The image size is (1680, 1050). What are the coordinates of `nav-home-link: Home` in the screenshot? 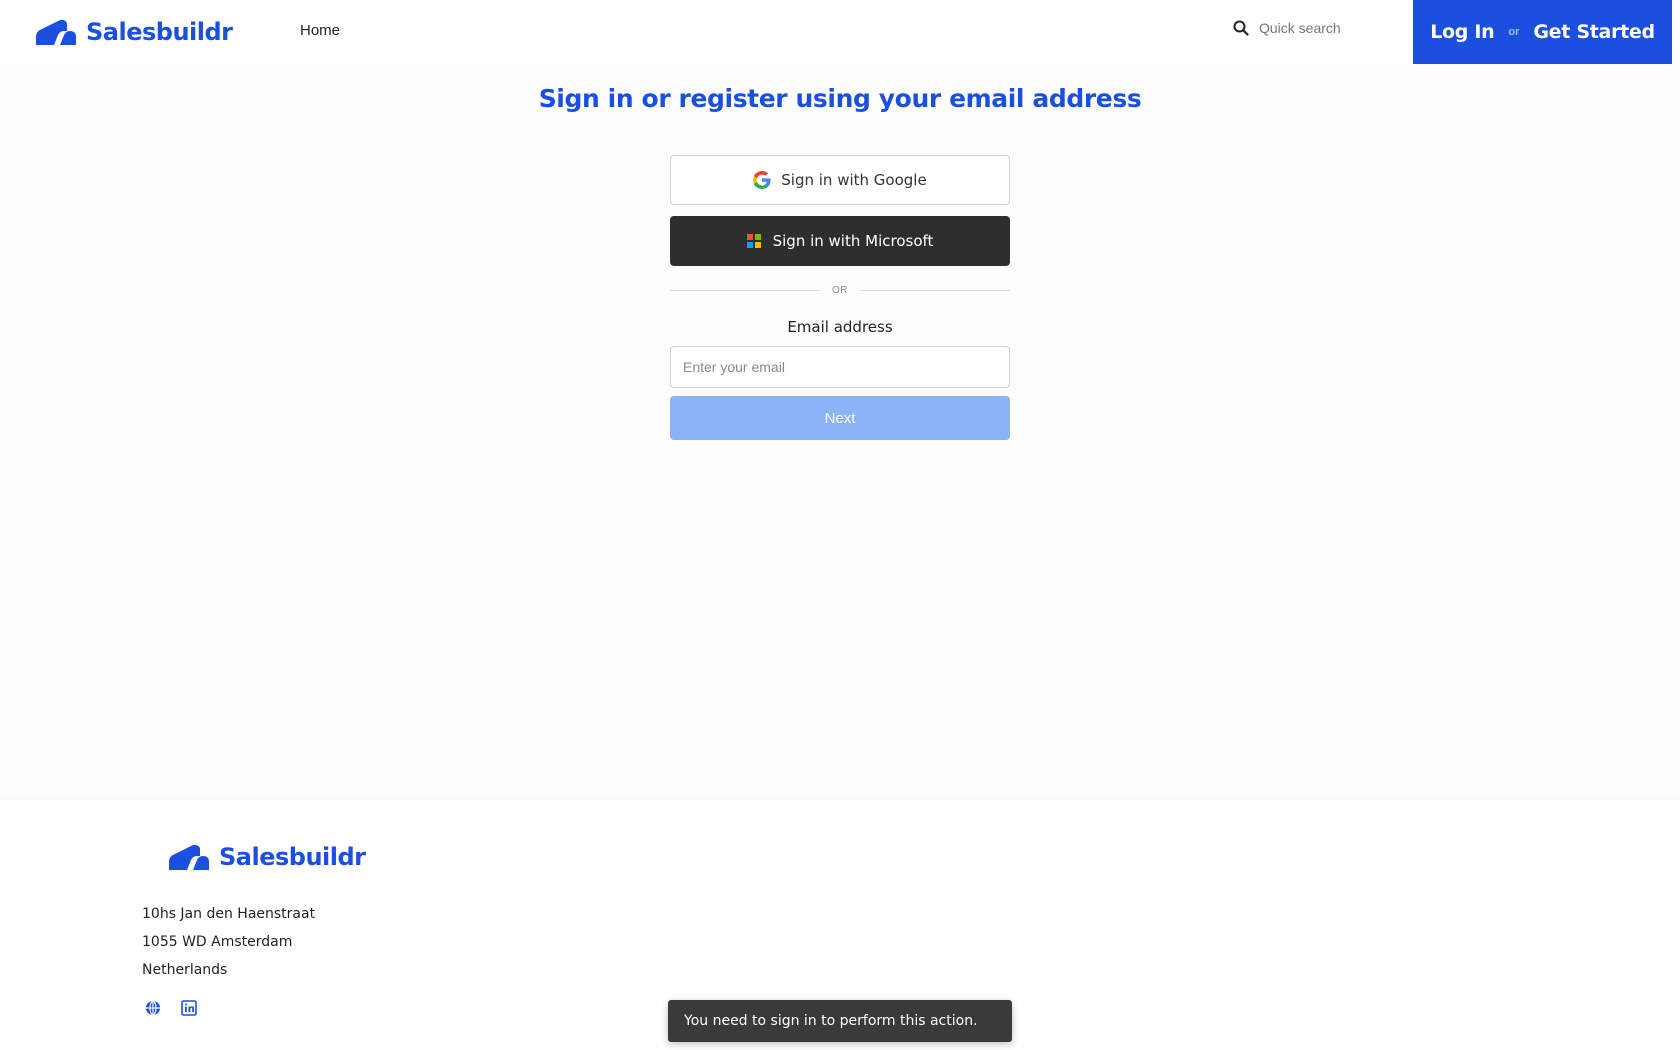 It's located at (320, 30).